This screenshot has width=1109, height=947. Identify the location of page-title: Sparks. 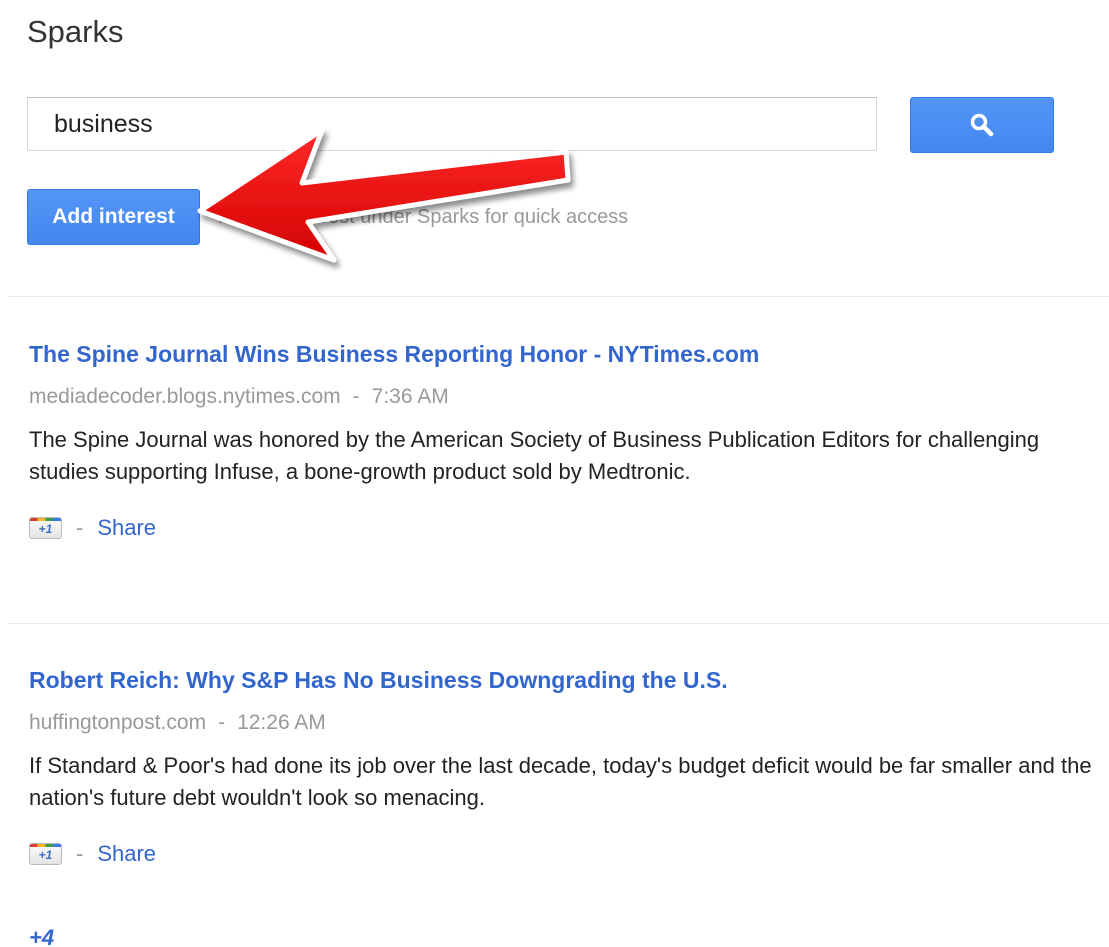
(75, 31).